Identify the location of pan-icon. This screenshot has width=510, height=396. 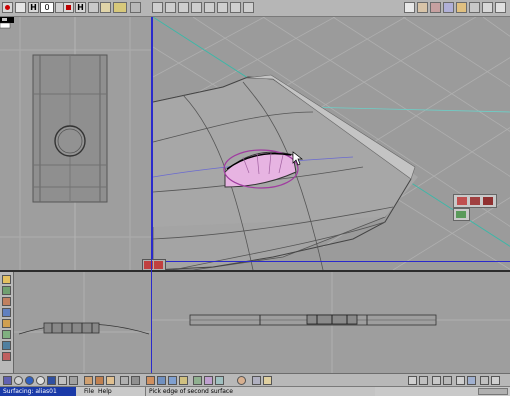
(209, 7).